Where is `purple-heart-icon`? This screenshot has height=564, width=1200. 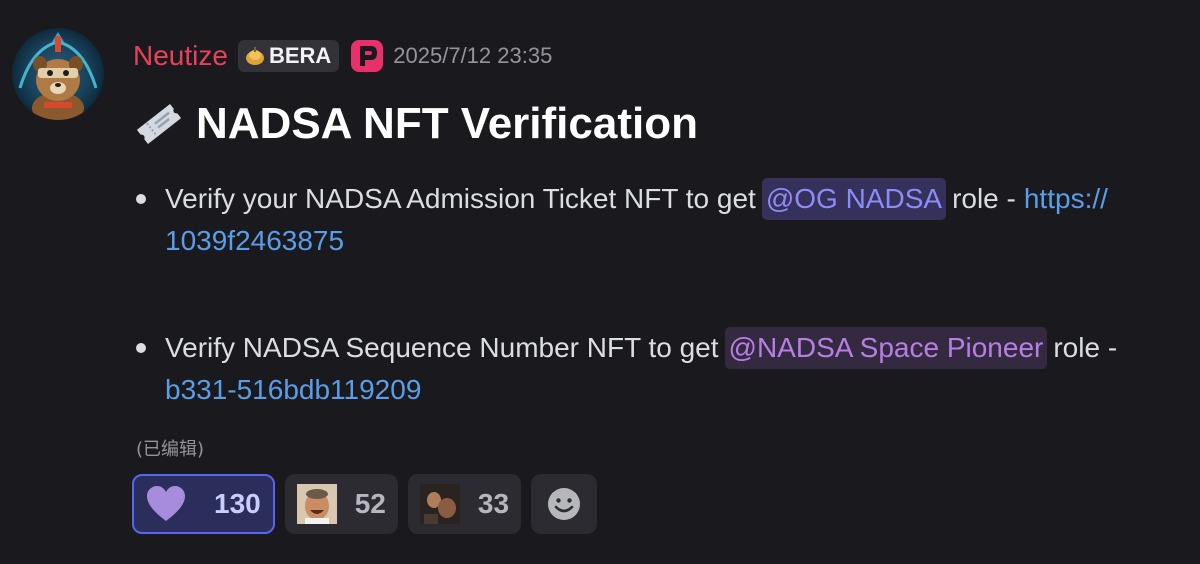 purple-heart-icon is located at coordinates (166, 503).